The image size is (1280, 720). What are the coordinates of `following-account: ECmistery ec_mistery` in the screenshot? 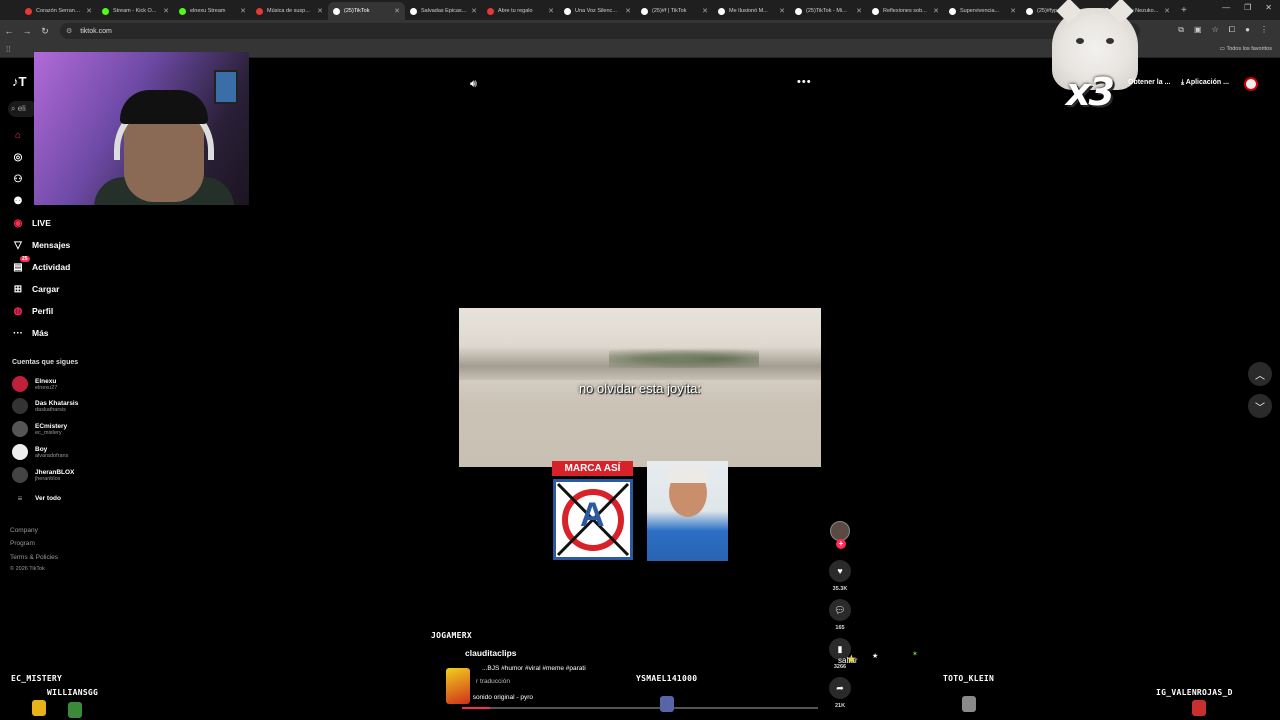 It's located at (39, 429).